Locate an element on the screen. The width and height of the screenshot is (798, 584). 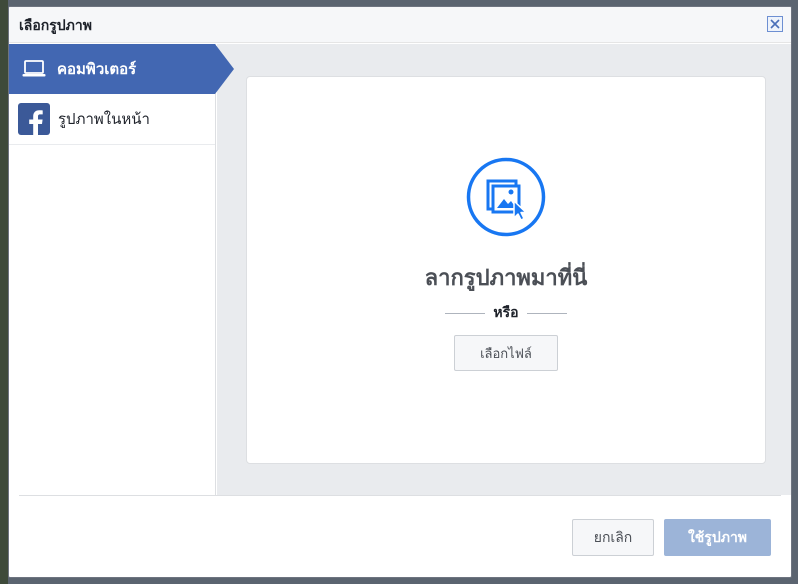
cancel-button: ยกเลิก is located at coordinates (613, 537).